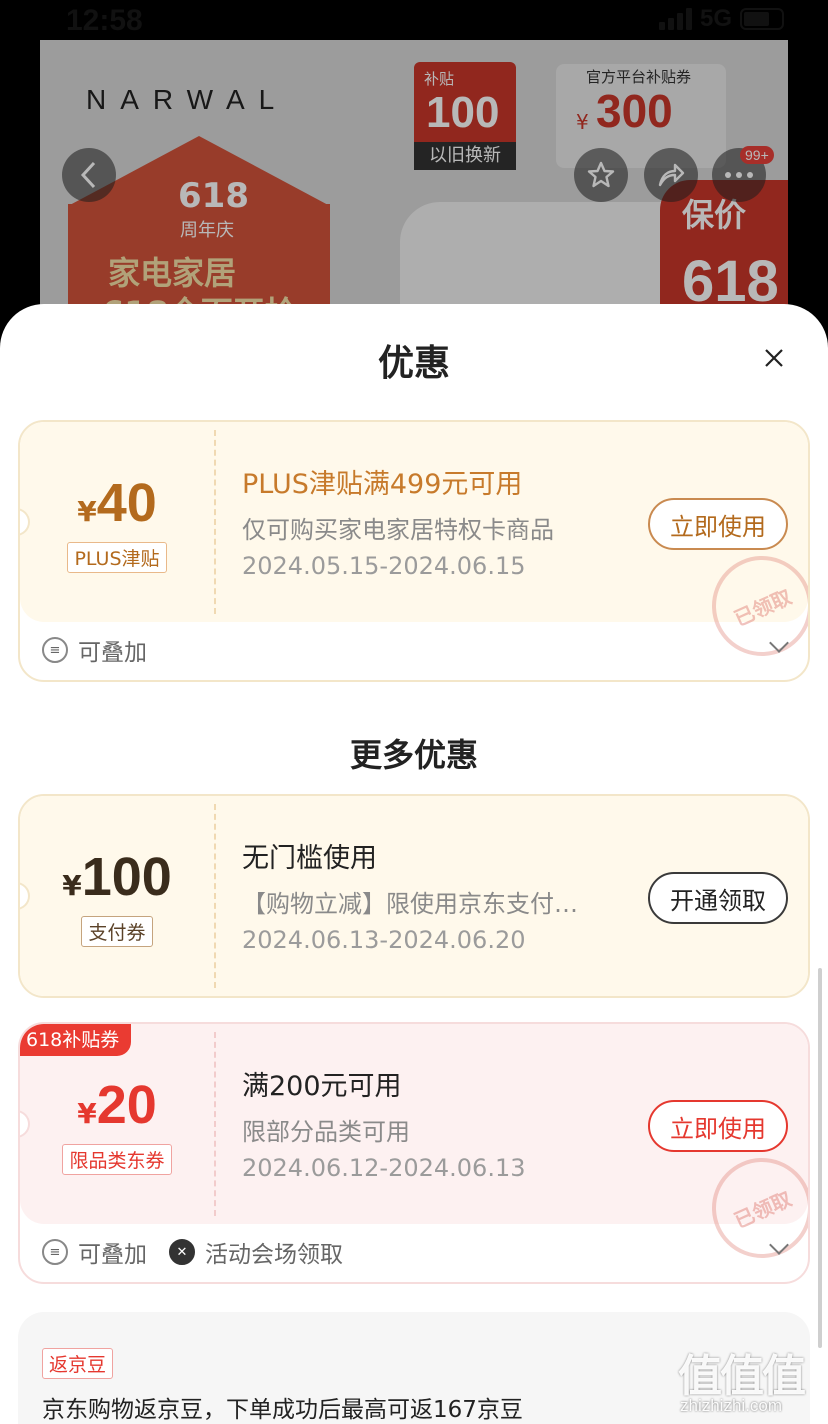 The height and width of the screenshot is (1424, 828). What do you see at coordinates (718, 898) in the screenshot?
I see `activate-claim-button: 开通领取` at bounding box center [718, 898].